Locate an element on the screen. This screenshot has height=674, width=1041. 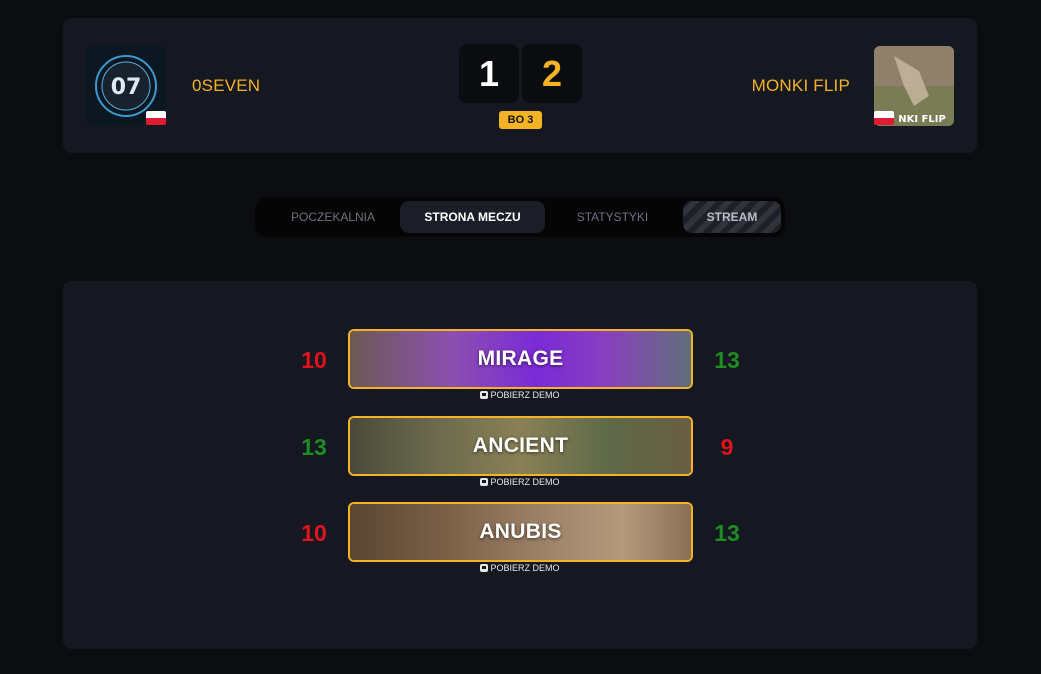
map-name: ANCIENT is located at coordinates (520, 445).